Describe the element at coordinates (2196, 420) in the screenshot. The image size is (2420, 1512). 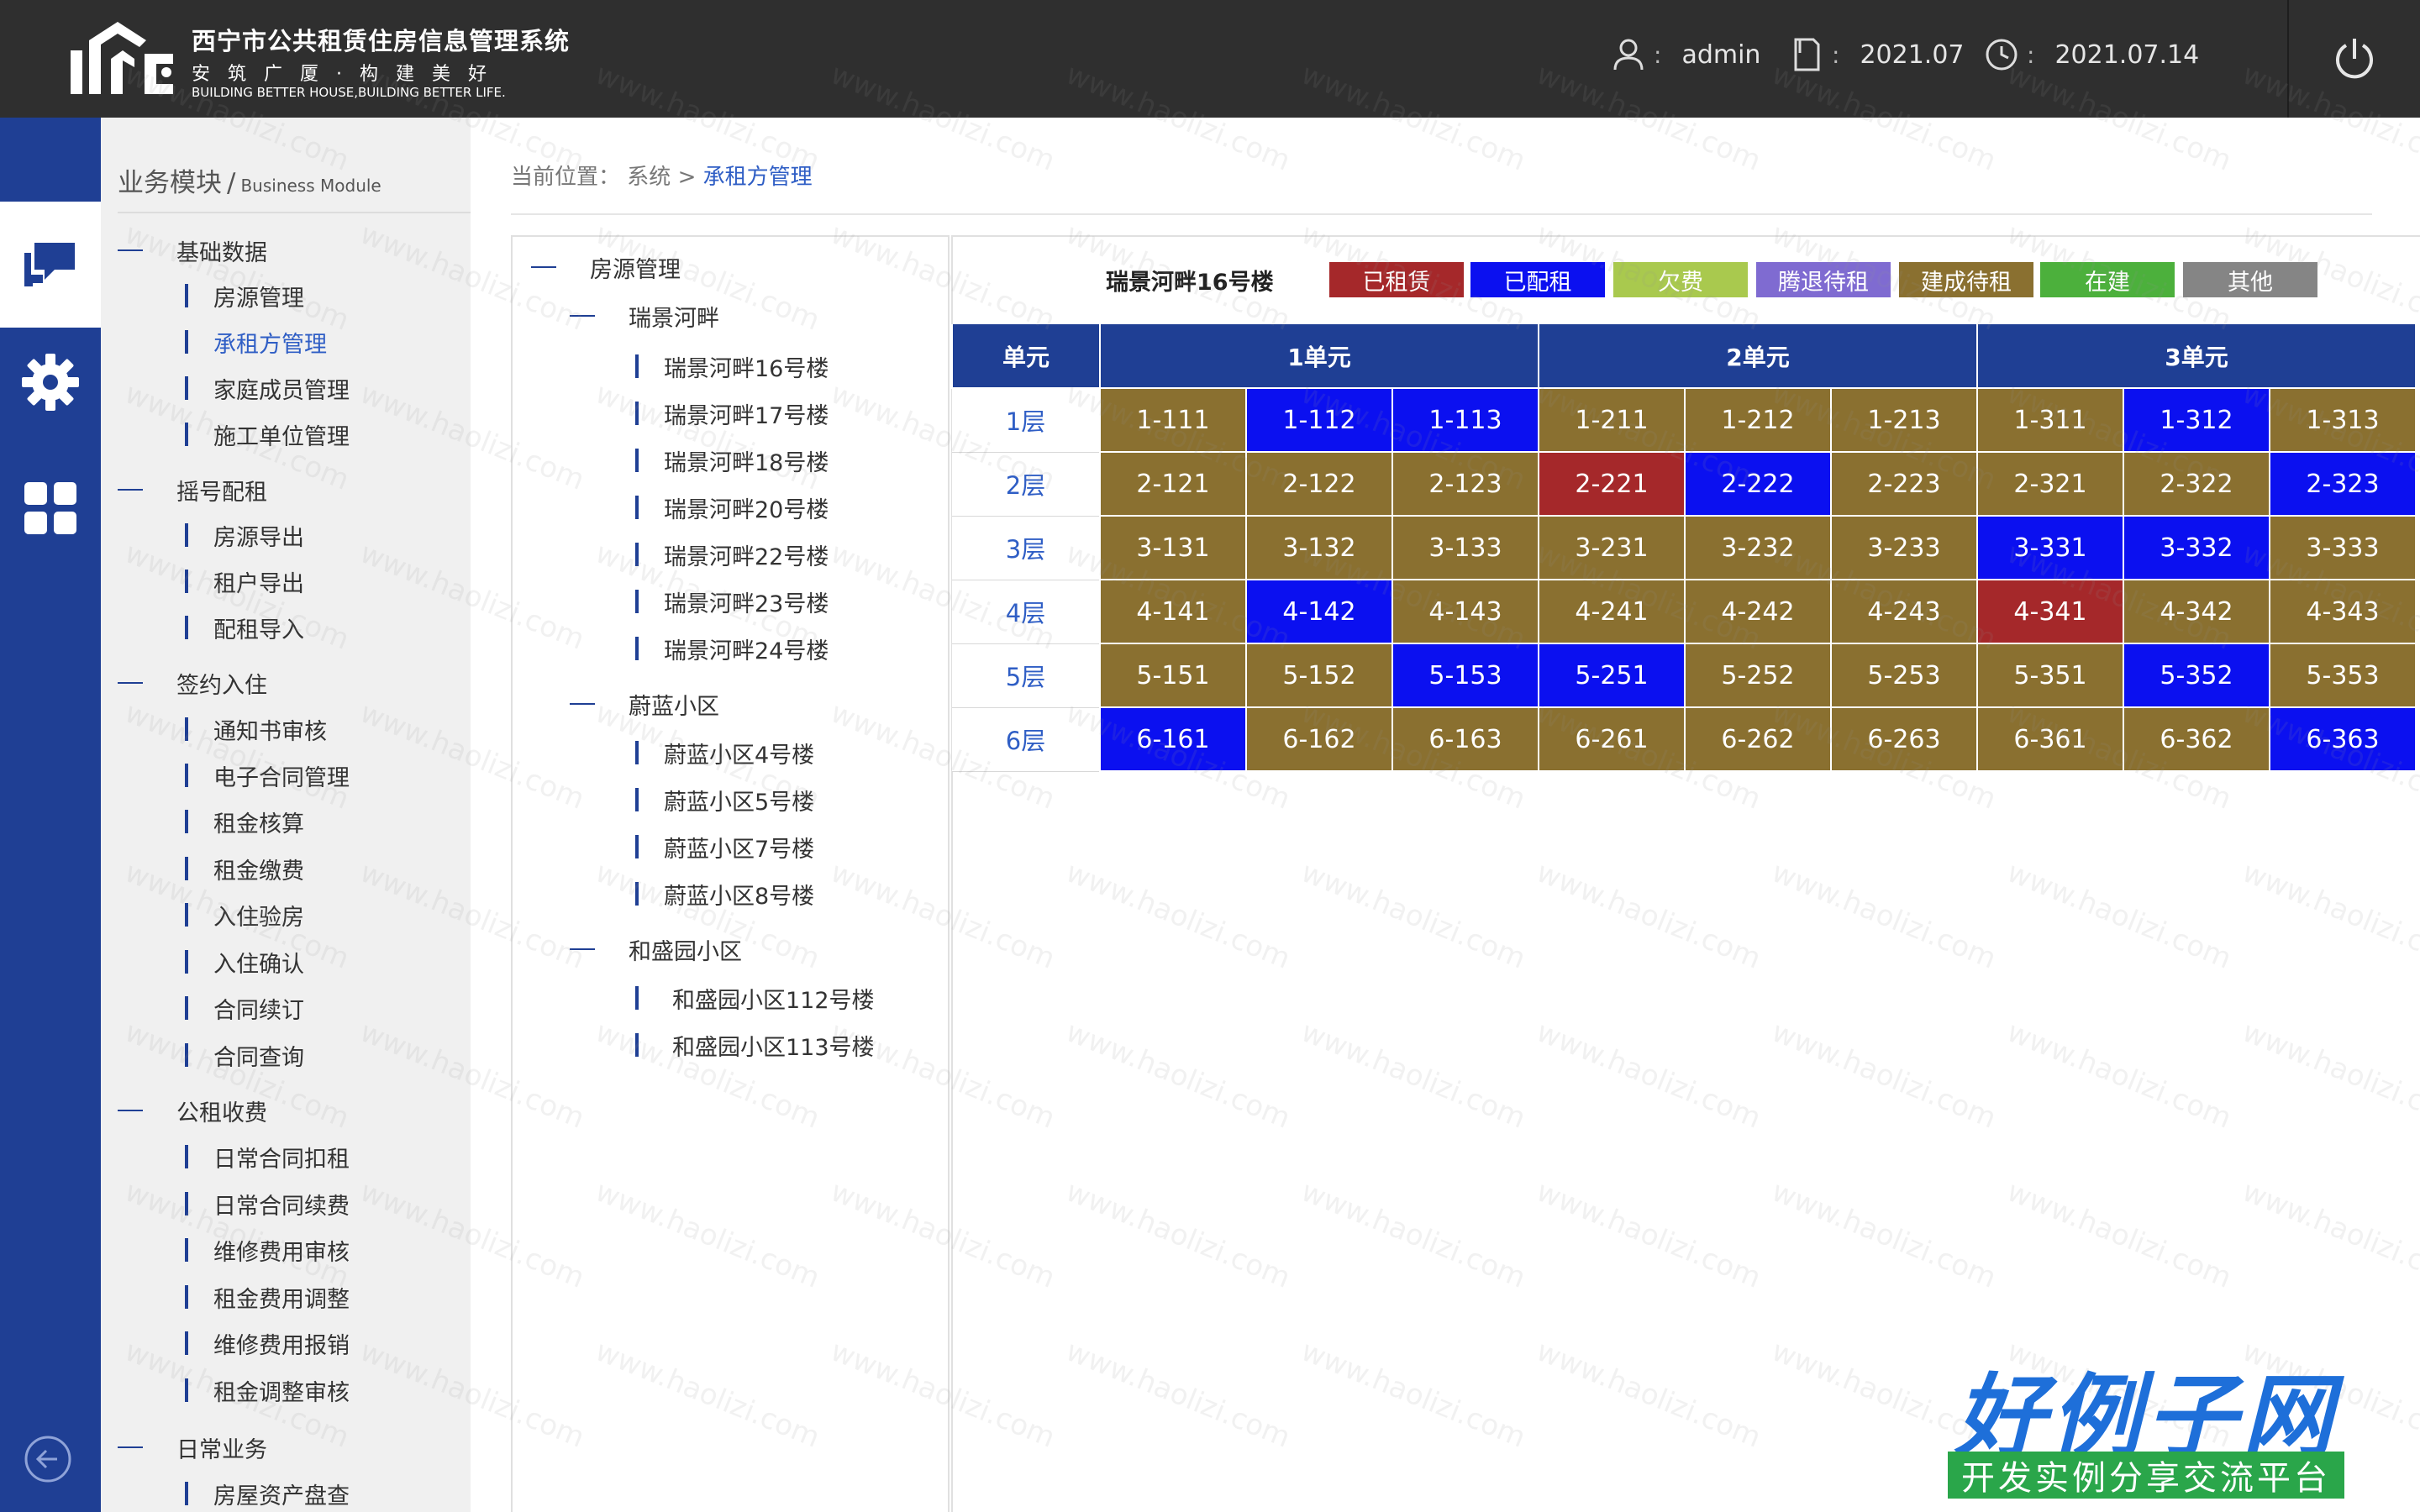
I see `room-cell: 1-312` at that location.